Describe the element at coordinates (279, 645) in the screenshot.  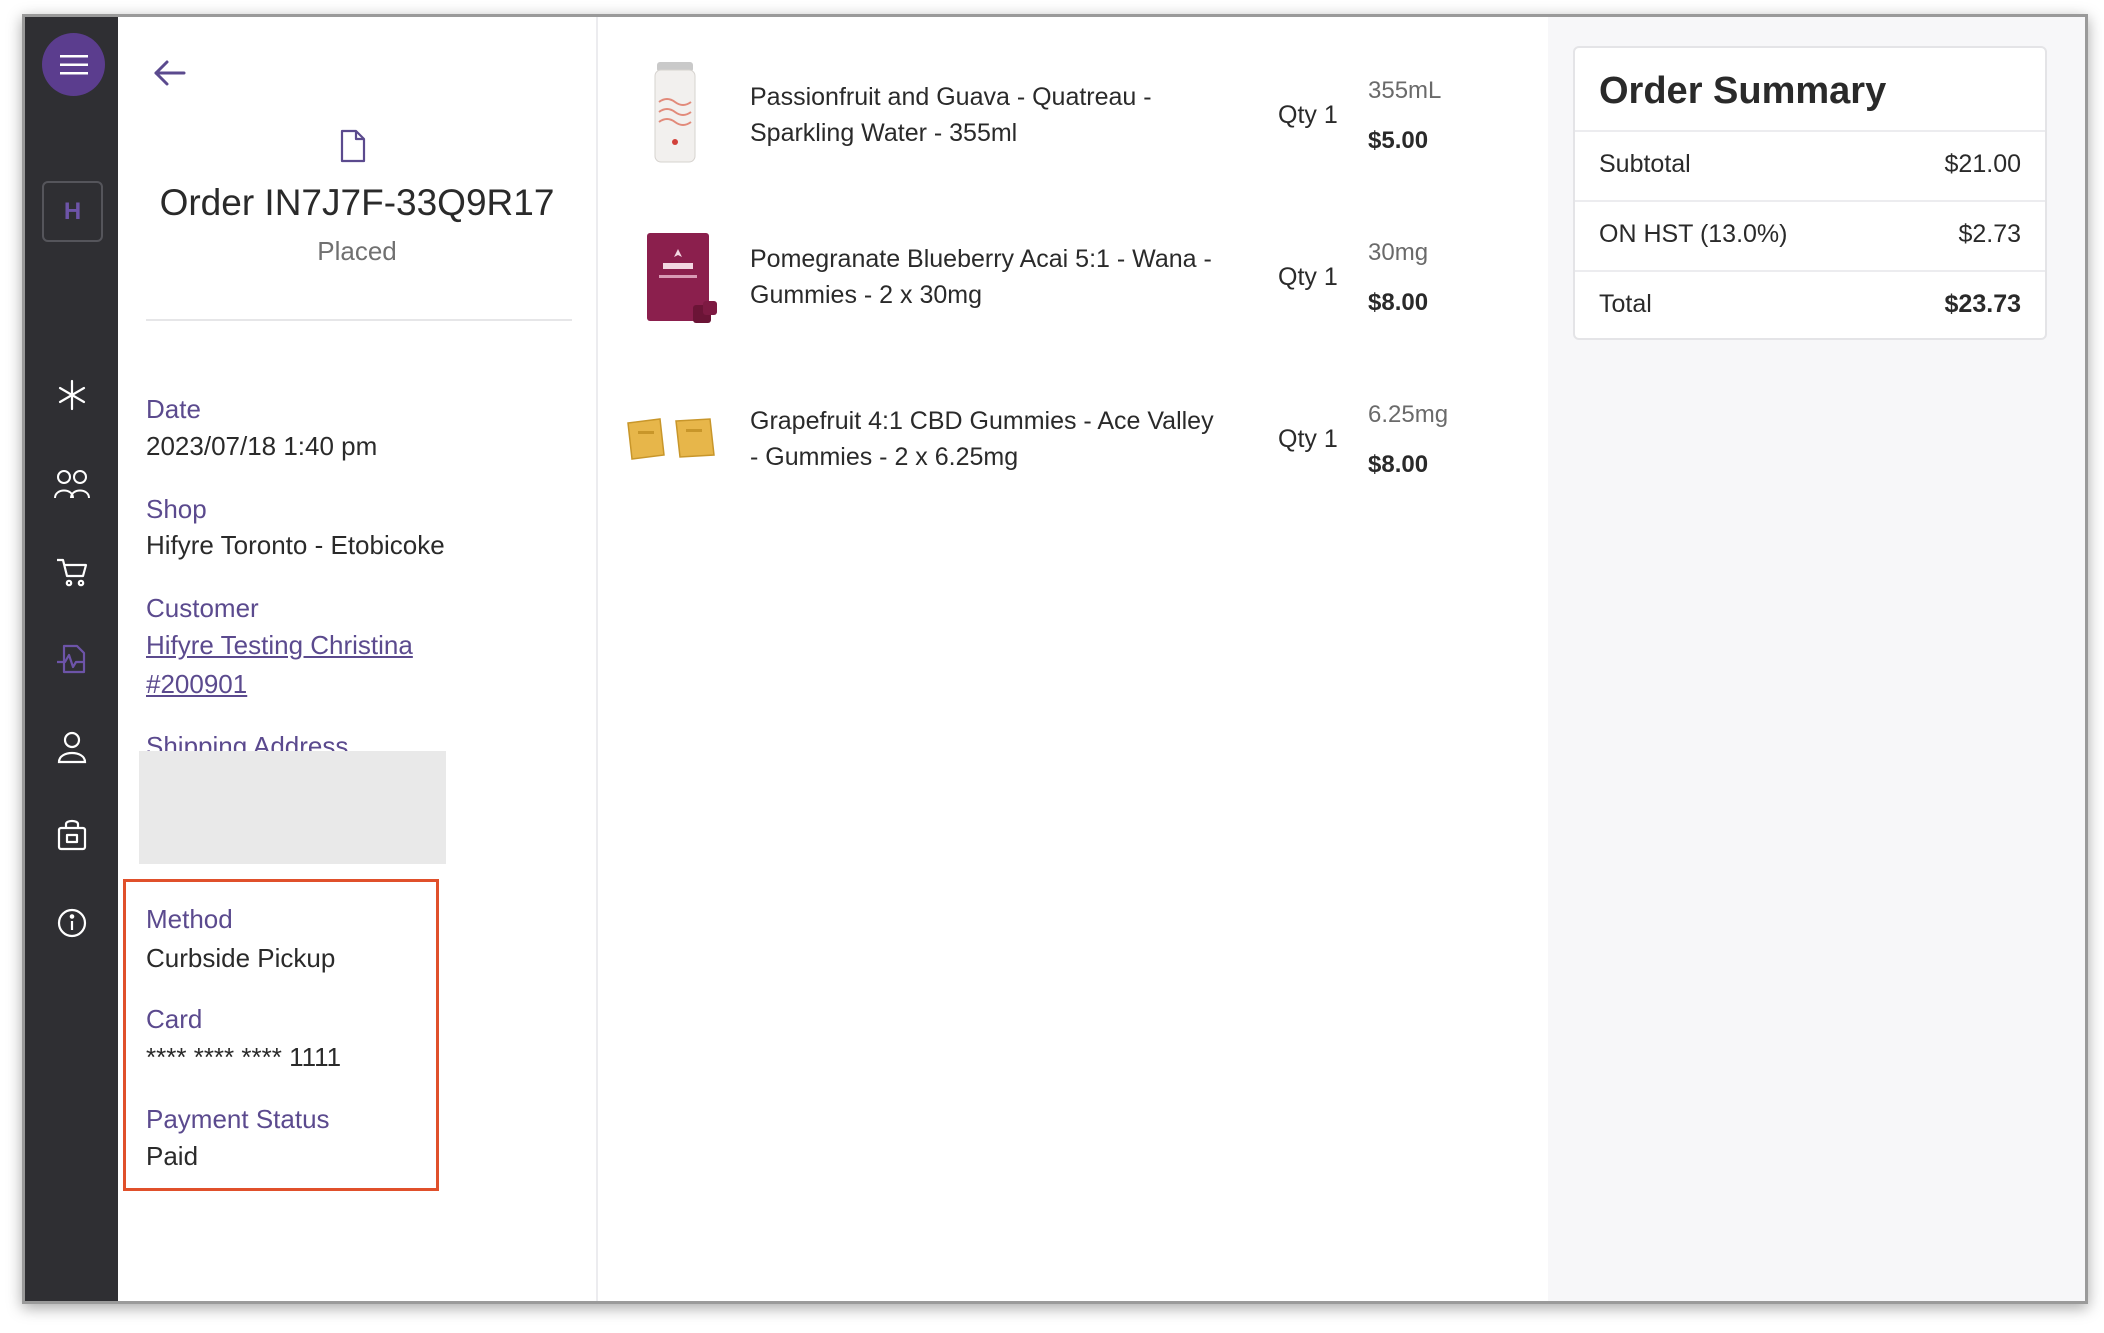
I see `customer-name-link: Hifyre Testing Christina` at that location.